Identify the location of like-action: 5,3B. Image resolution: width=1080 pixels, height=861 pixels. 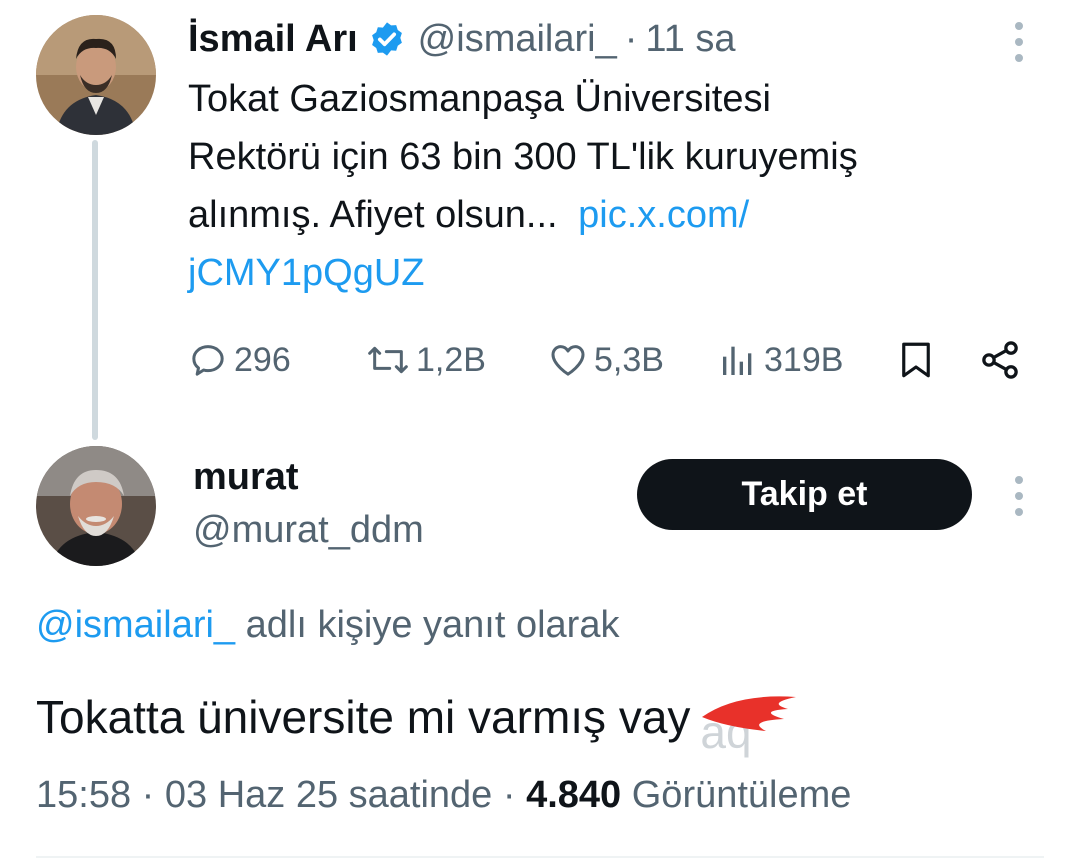
(606, 360).